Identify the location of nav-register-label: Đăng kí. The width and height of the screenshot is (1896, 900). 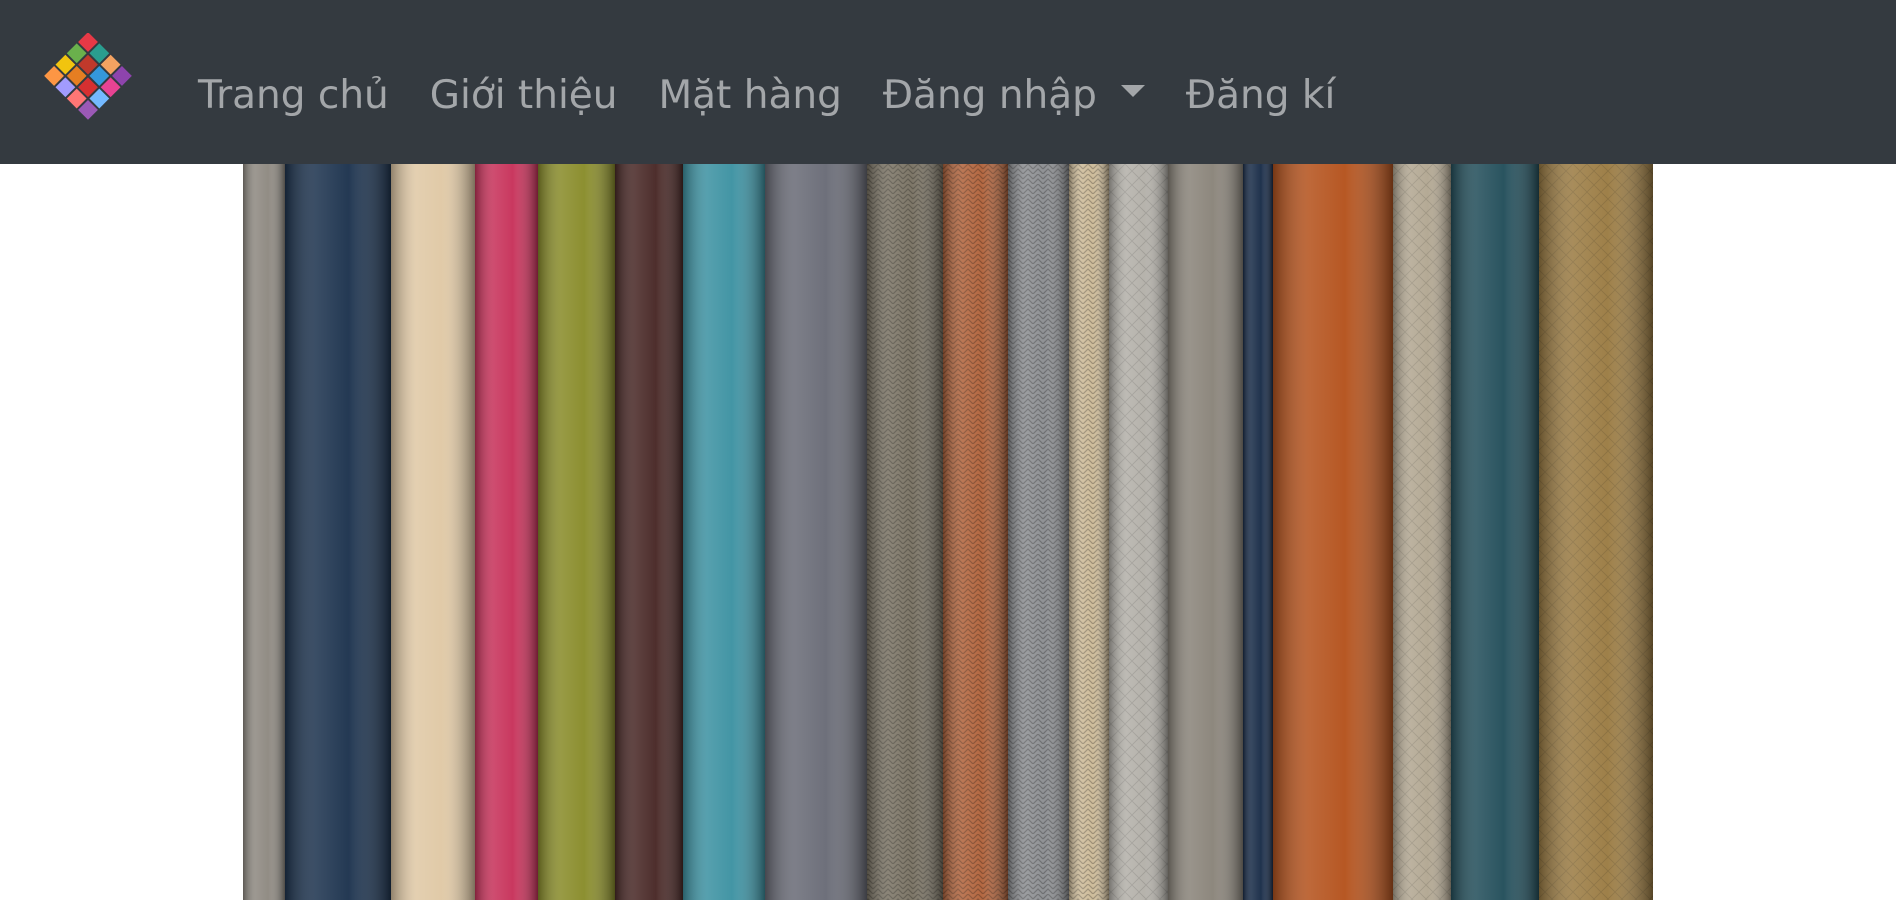
(1260, 95).